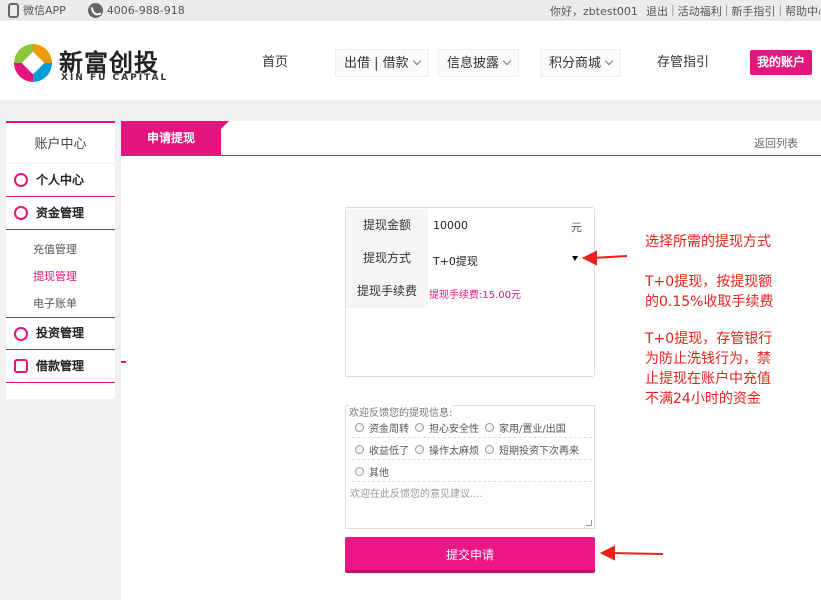  What do you see at coordinates (609, 257) in the screenshot?
I see `arrow-to-method-icon` at bounding box center [609, 257].